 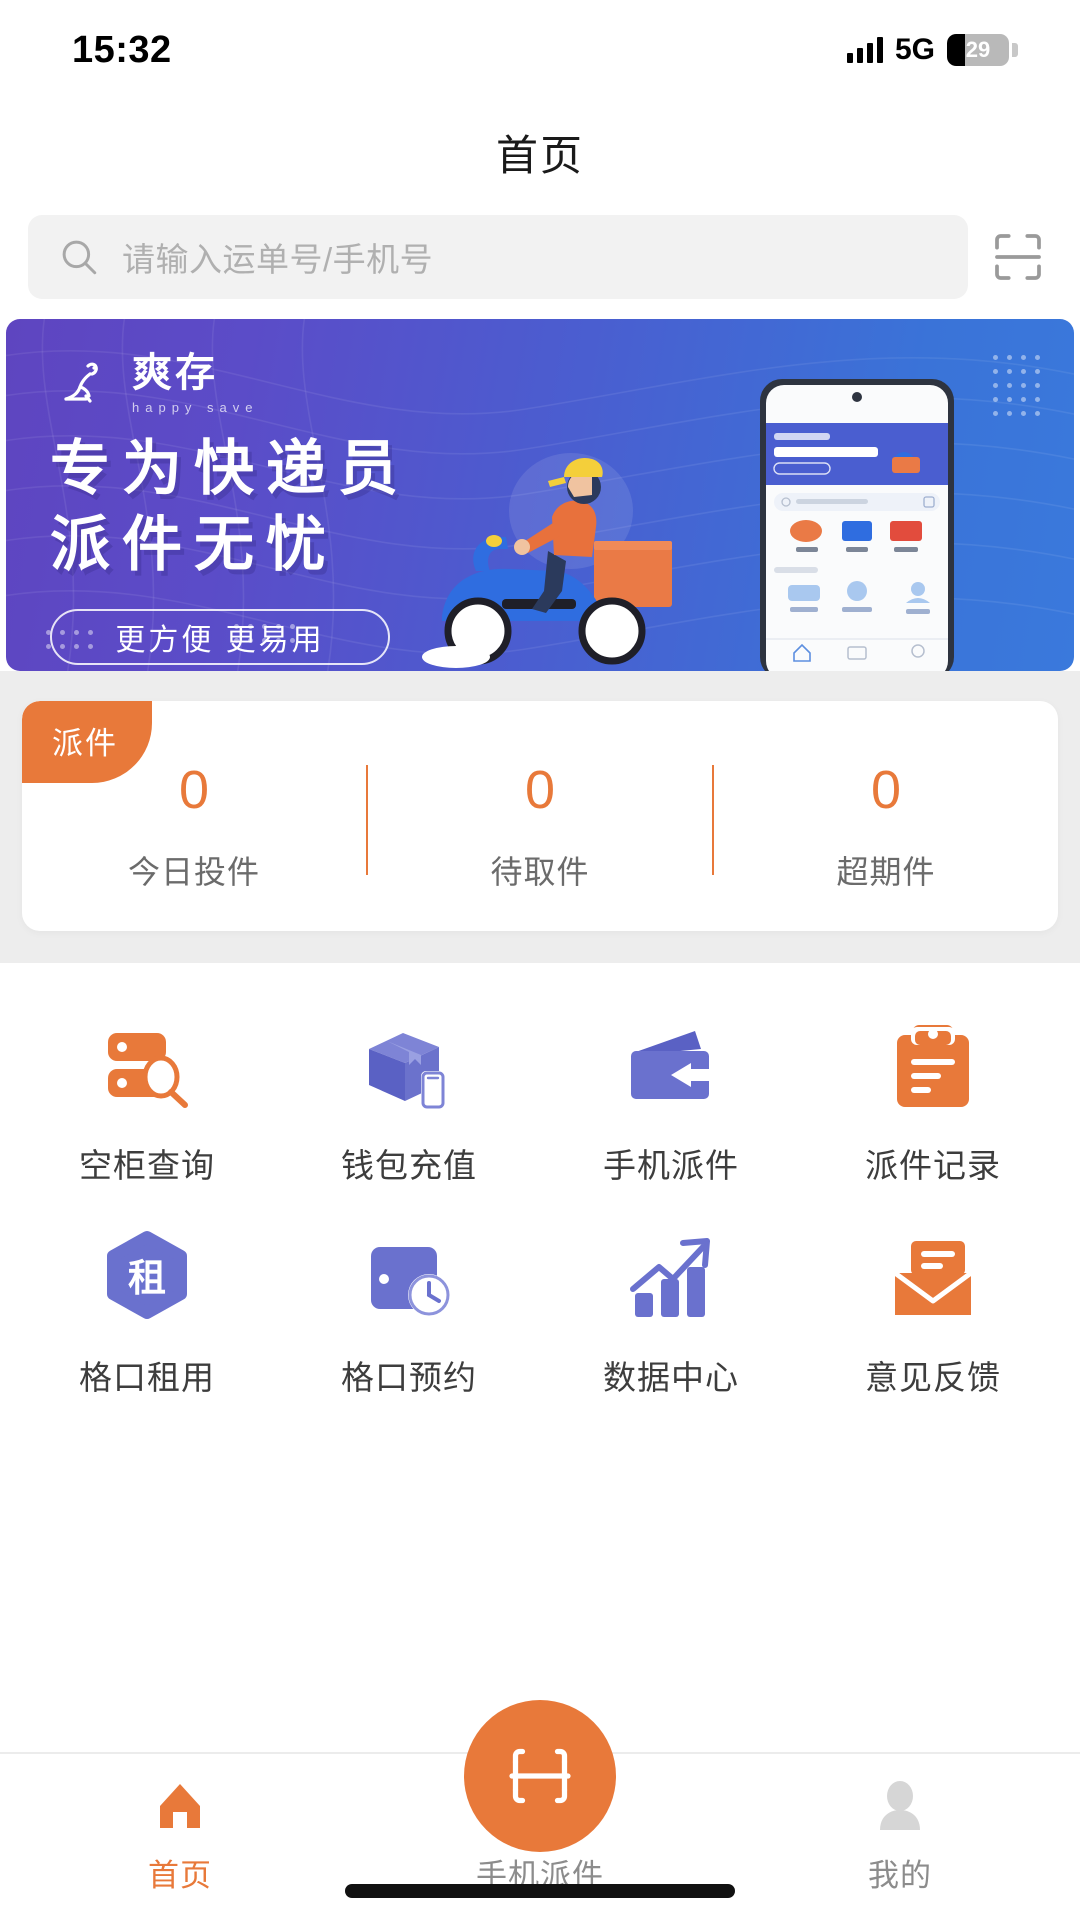 I want to click on grid-item-data-center: 数据中心, so click(x=671, y=1313).